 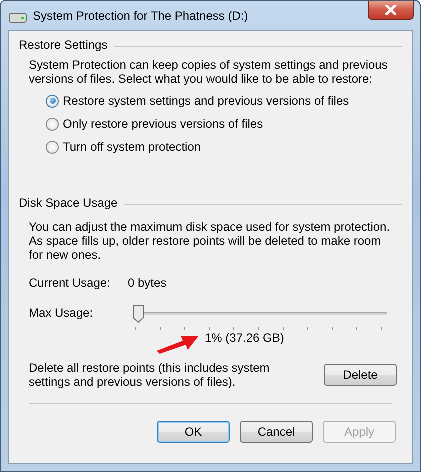 I want to click on radio-label: Restore system settings and previous versions of files, so click(x=206, y=101).